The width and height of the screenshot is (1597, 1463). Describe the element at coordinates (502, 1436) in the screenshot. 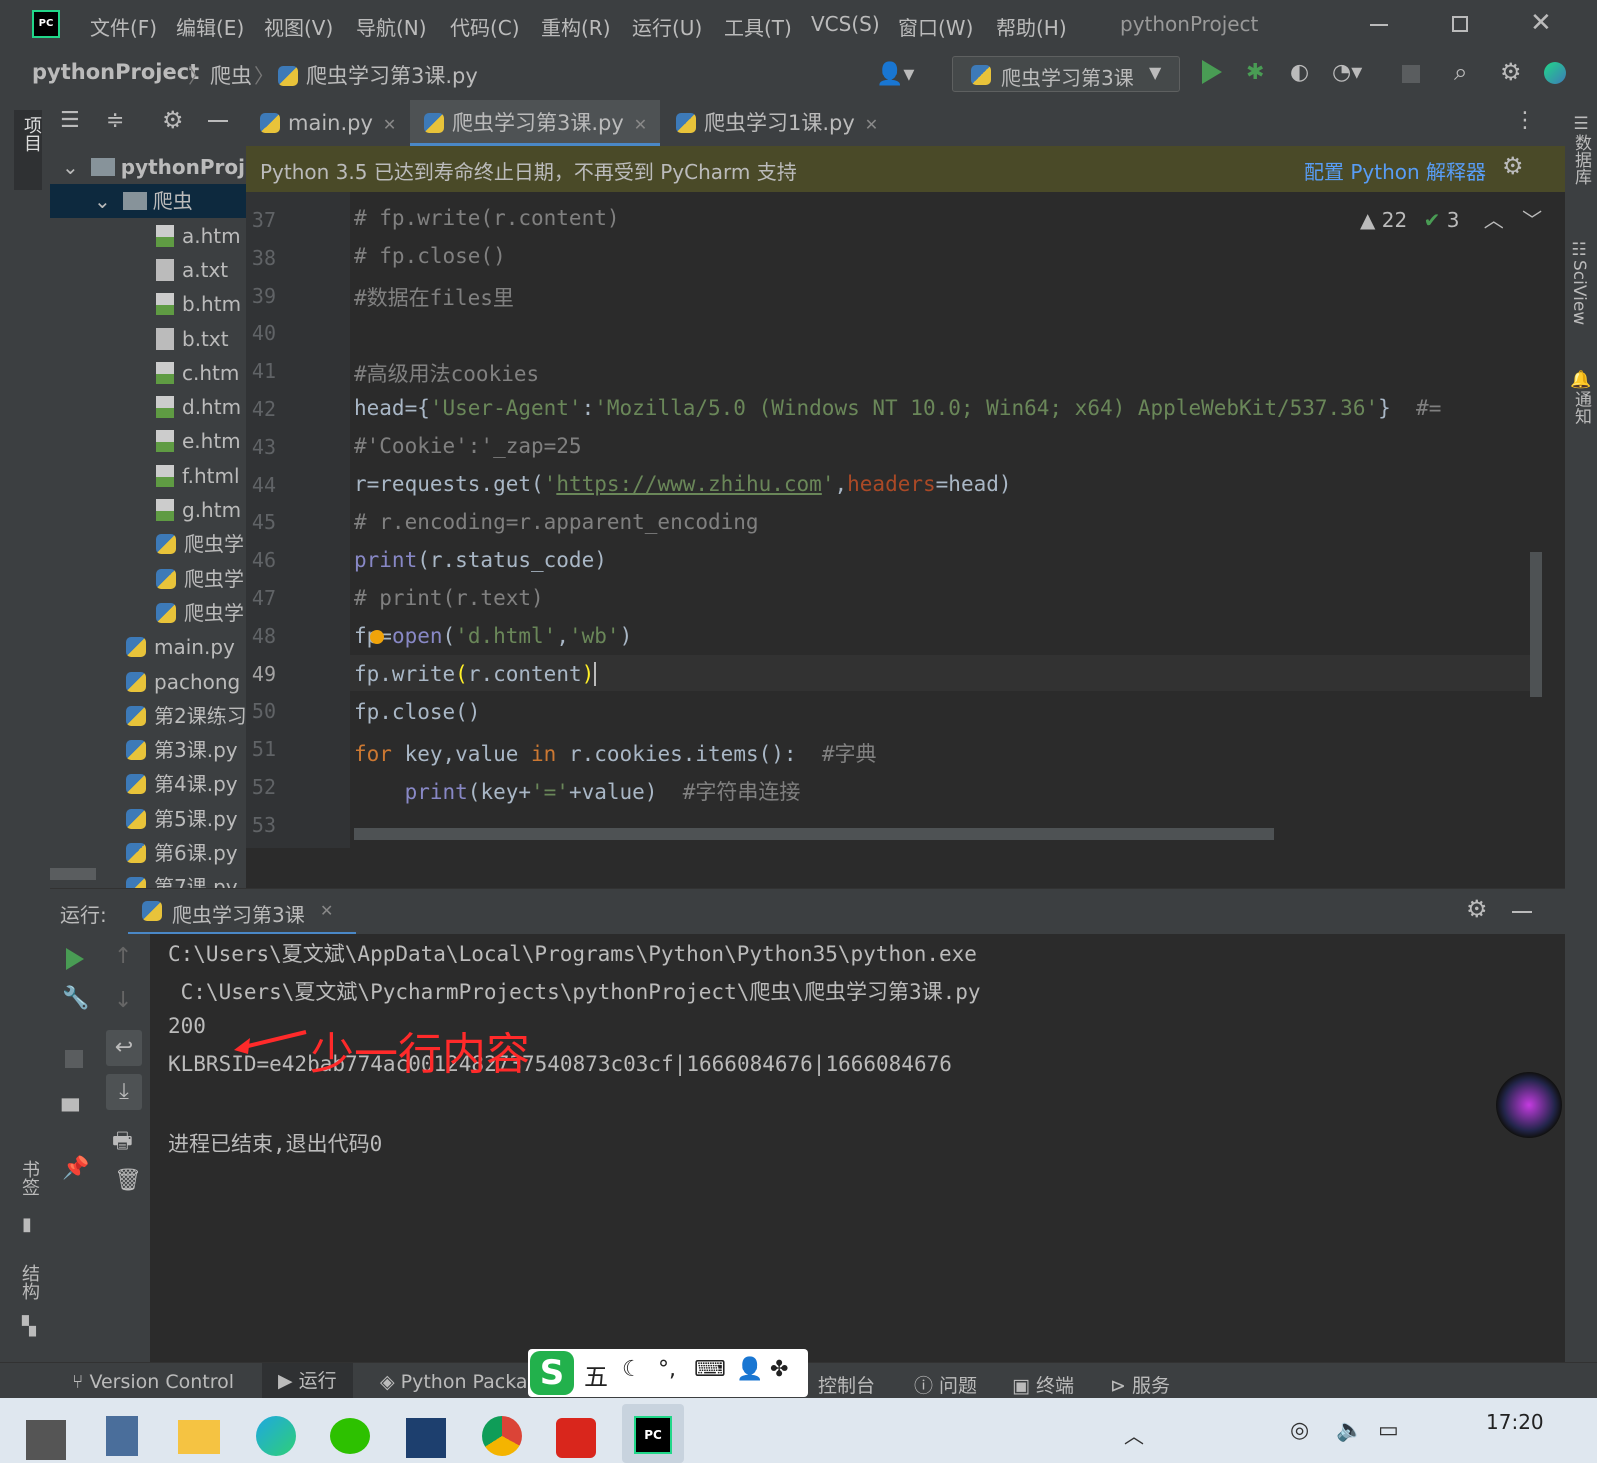

I see `chrome-icon` at that location.